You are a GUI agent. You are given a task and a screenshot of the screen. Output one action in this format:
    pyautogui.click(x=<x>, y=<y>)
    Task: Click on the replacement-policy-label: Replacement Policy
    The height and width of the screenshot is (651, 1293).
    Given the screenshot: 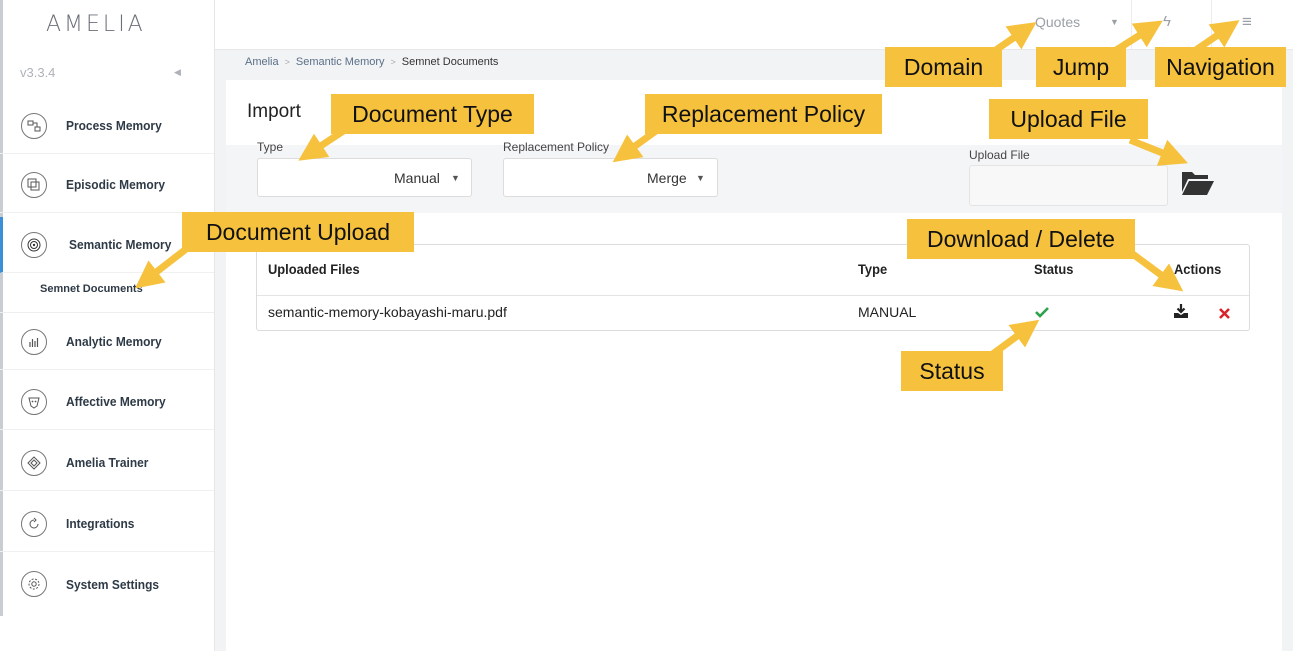 What is the action you would take?
    pyautogui.click(x=556, y=147)
    